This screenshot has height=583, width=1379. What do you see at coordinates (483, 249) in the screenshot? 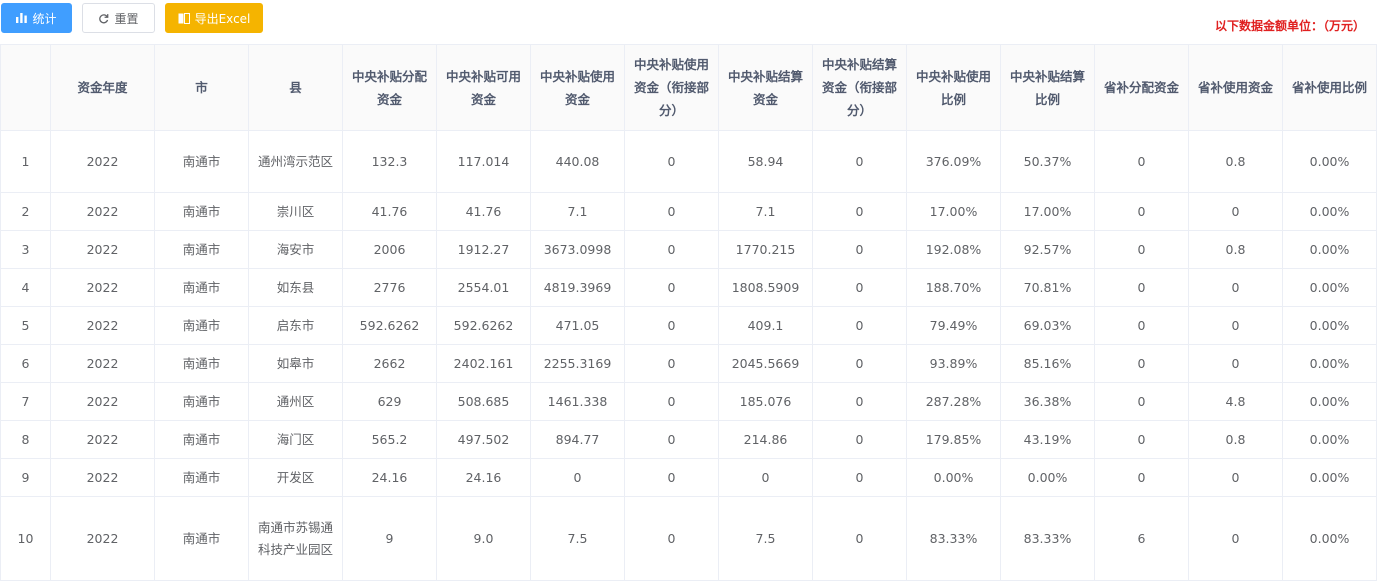
I see `table-cell: 1912.27` at bounding box center [483, 249].